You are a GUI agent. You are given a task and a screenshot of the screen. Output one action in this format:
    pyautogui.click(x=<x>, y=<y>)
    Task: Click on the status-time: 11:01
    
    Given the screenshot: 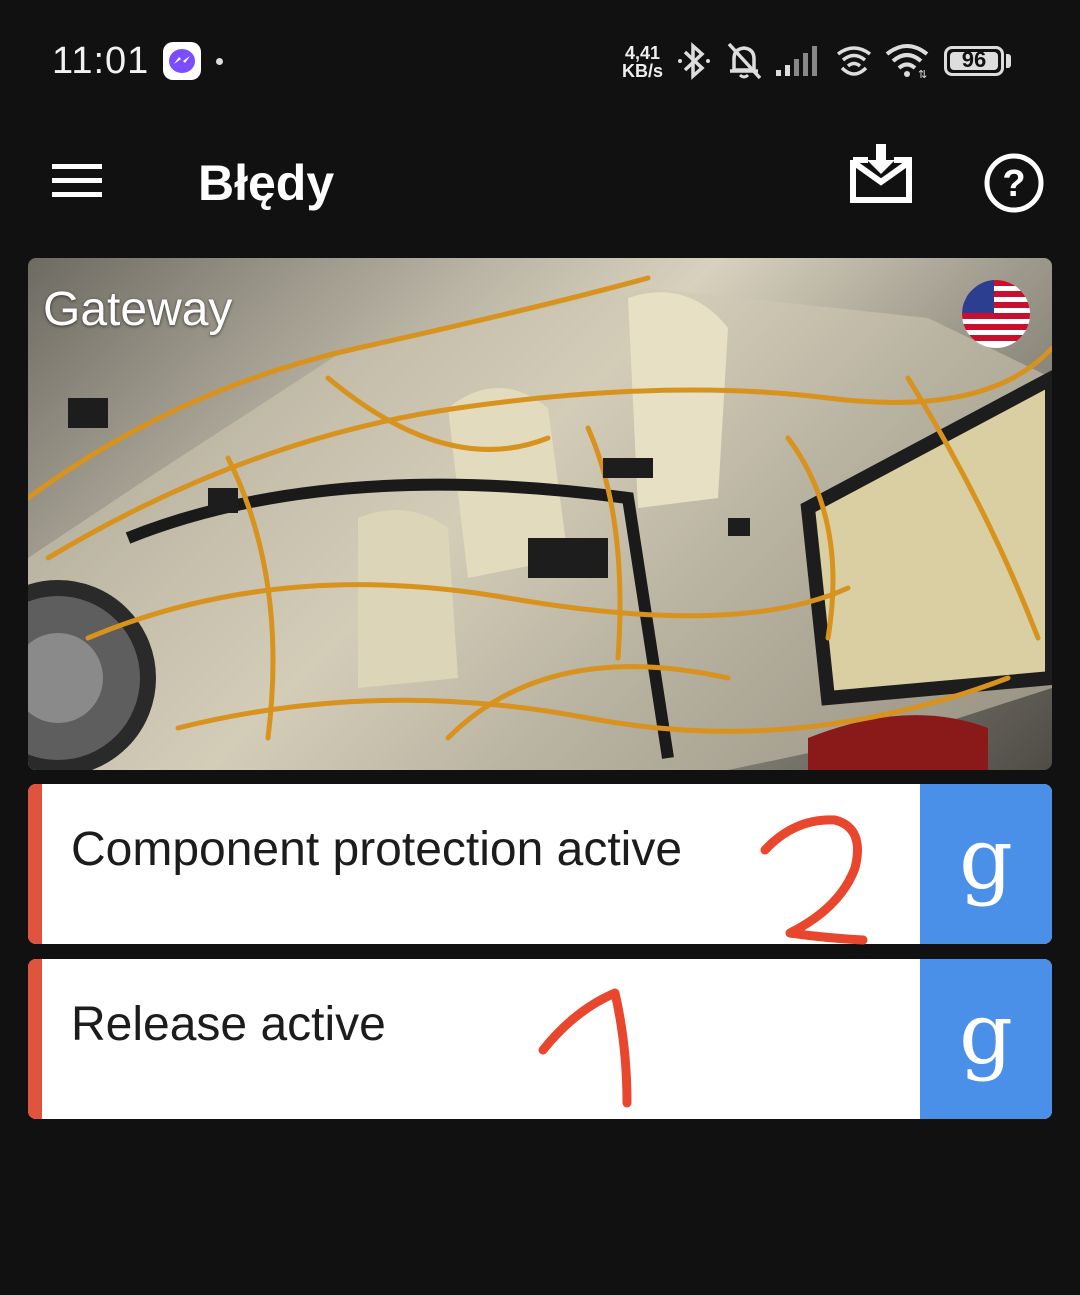 What is the action you would take?
    pyautogui.click(x=101, y=61)
    